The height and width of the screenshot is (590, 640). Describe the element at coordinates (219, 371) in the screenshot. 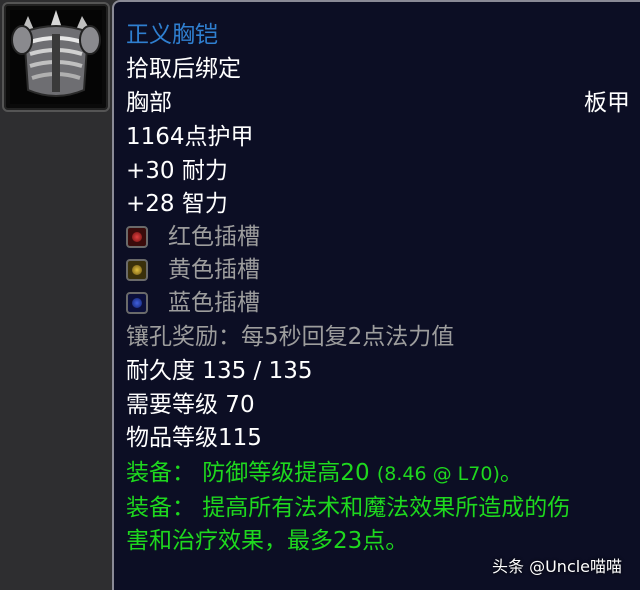

I see `durability: 耐久度 135 / 135` at that location.